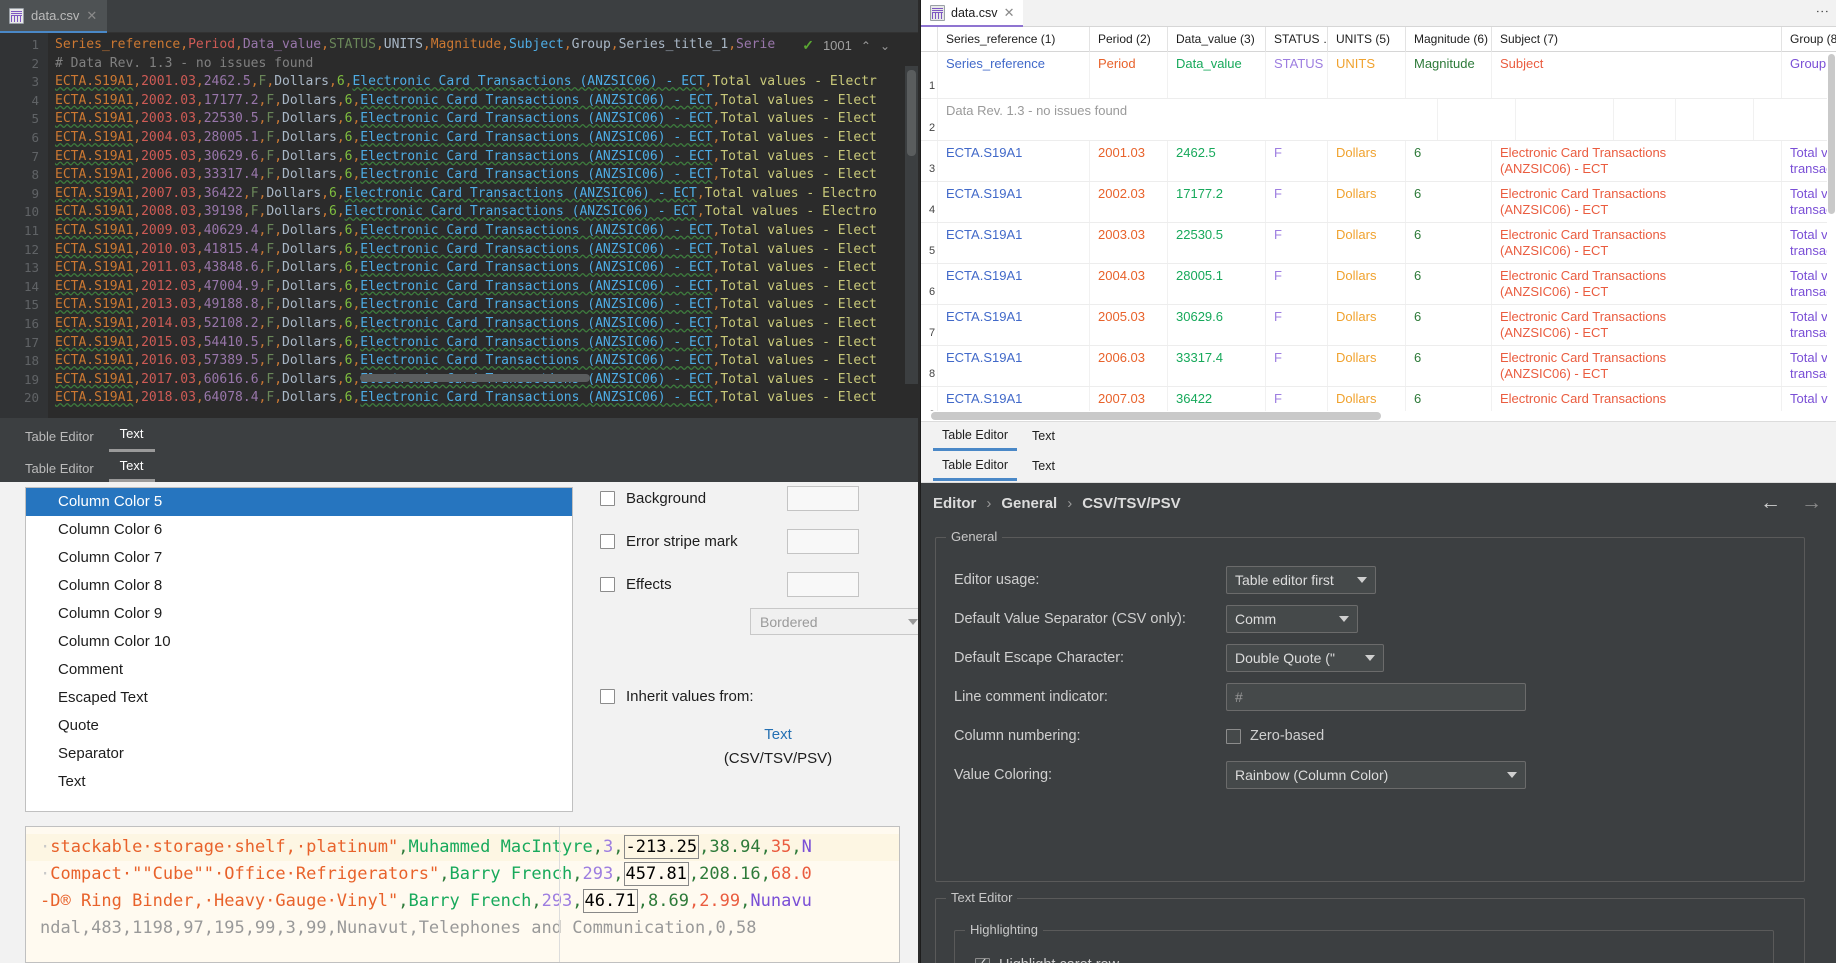 The height and width of the screenshot is (963, 1836). I want to click on table-cell: Magnitude, so click(1449, 75).